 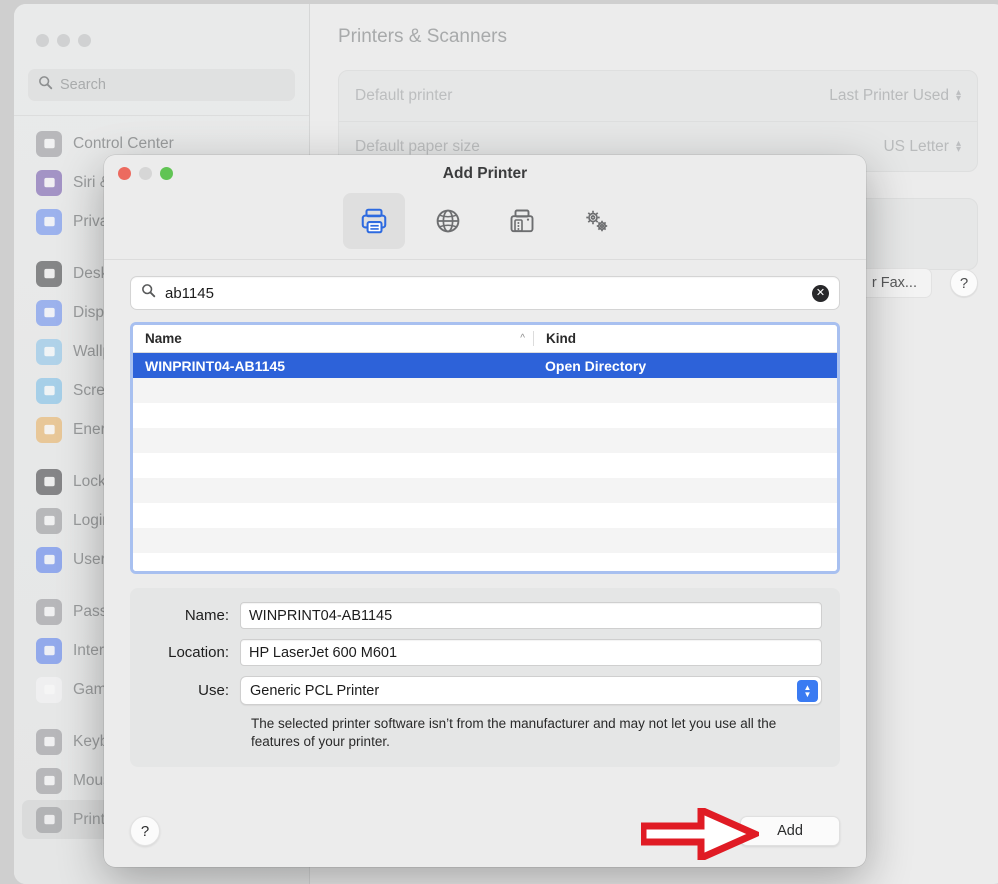 What do you see at coordinates (213, 690) in the screenshot?
I see `use-label: Use:` at bounding box center [213, 690].